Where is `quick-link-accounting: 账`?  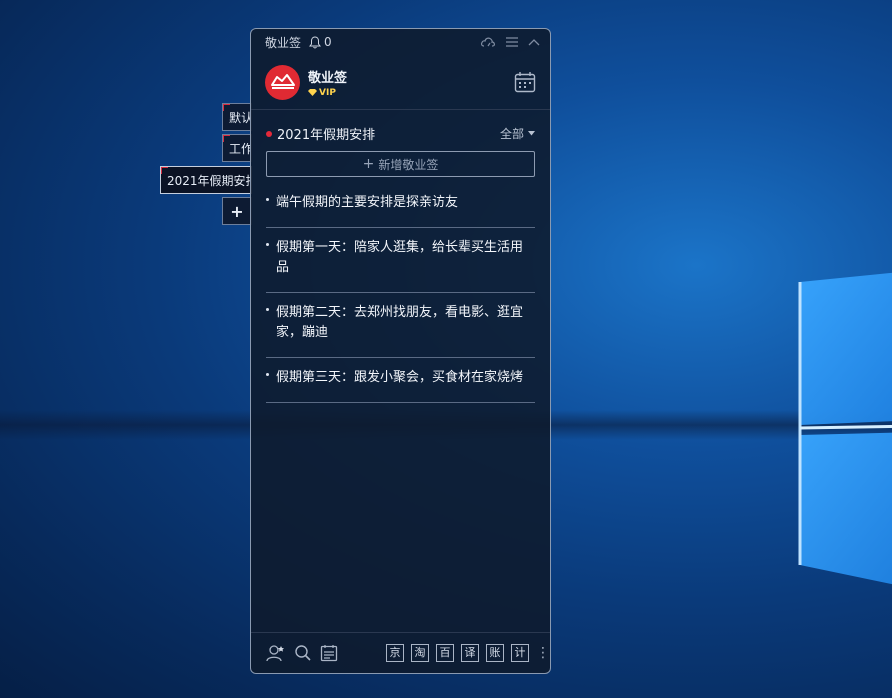
quick-link-accounting: 账 is located at coordinates (495, 653).